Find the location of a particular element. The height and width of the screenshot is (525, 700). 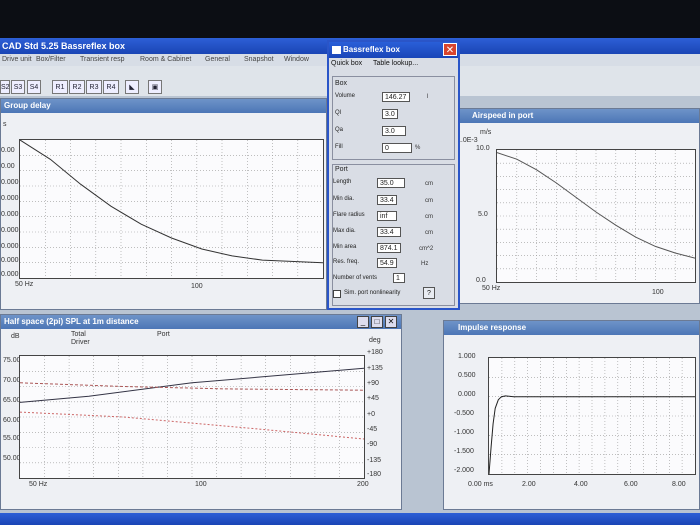

menu-box-filter: Box/Filter is located at coordinates (51, 60).